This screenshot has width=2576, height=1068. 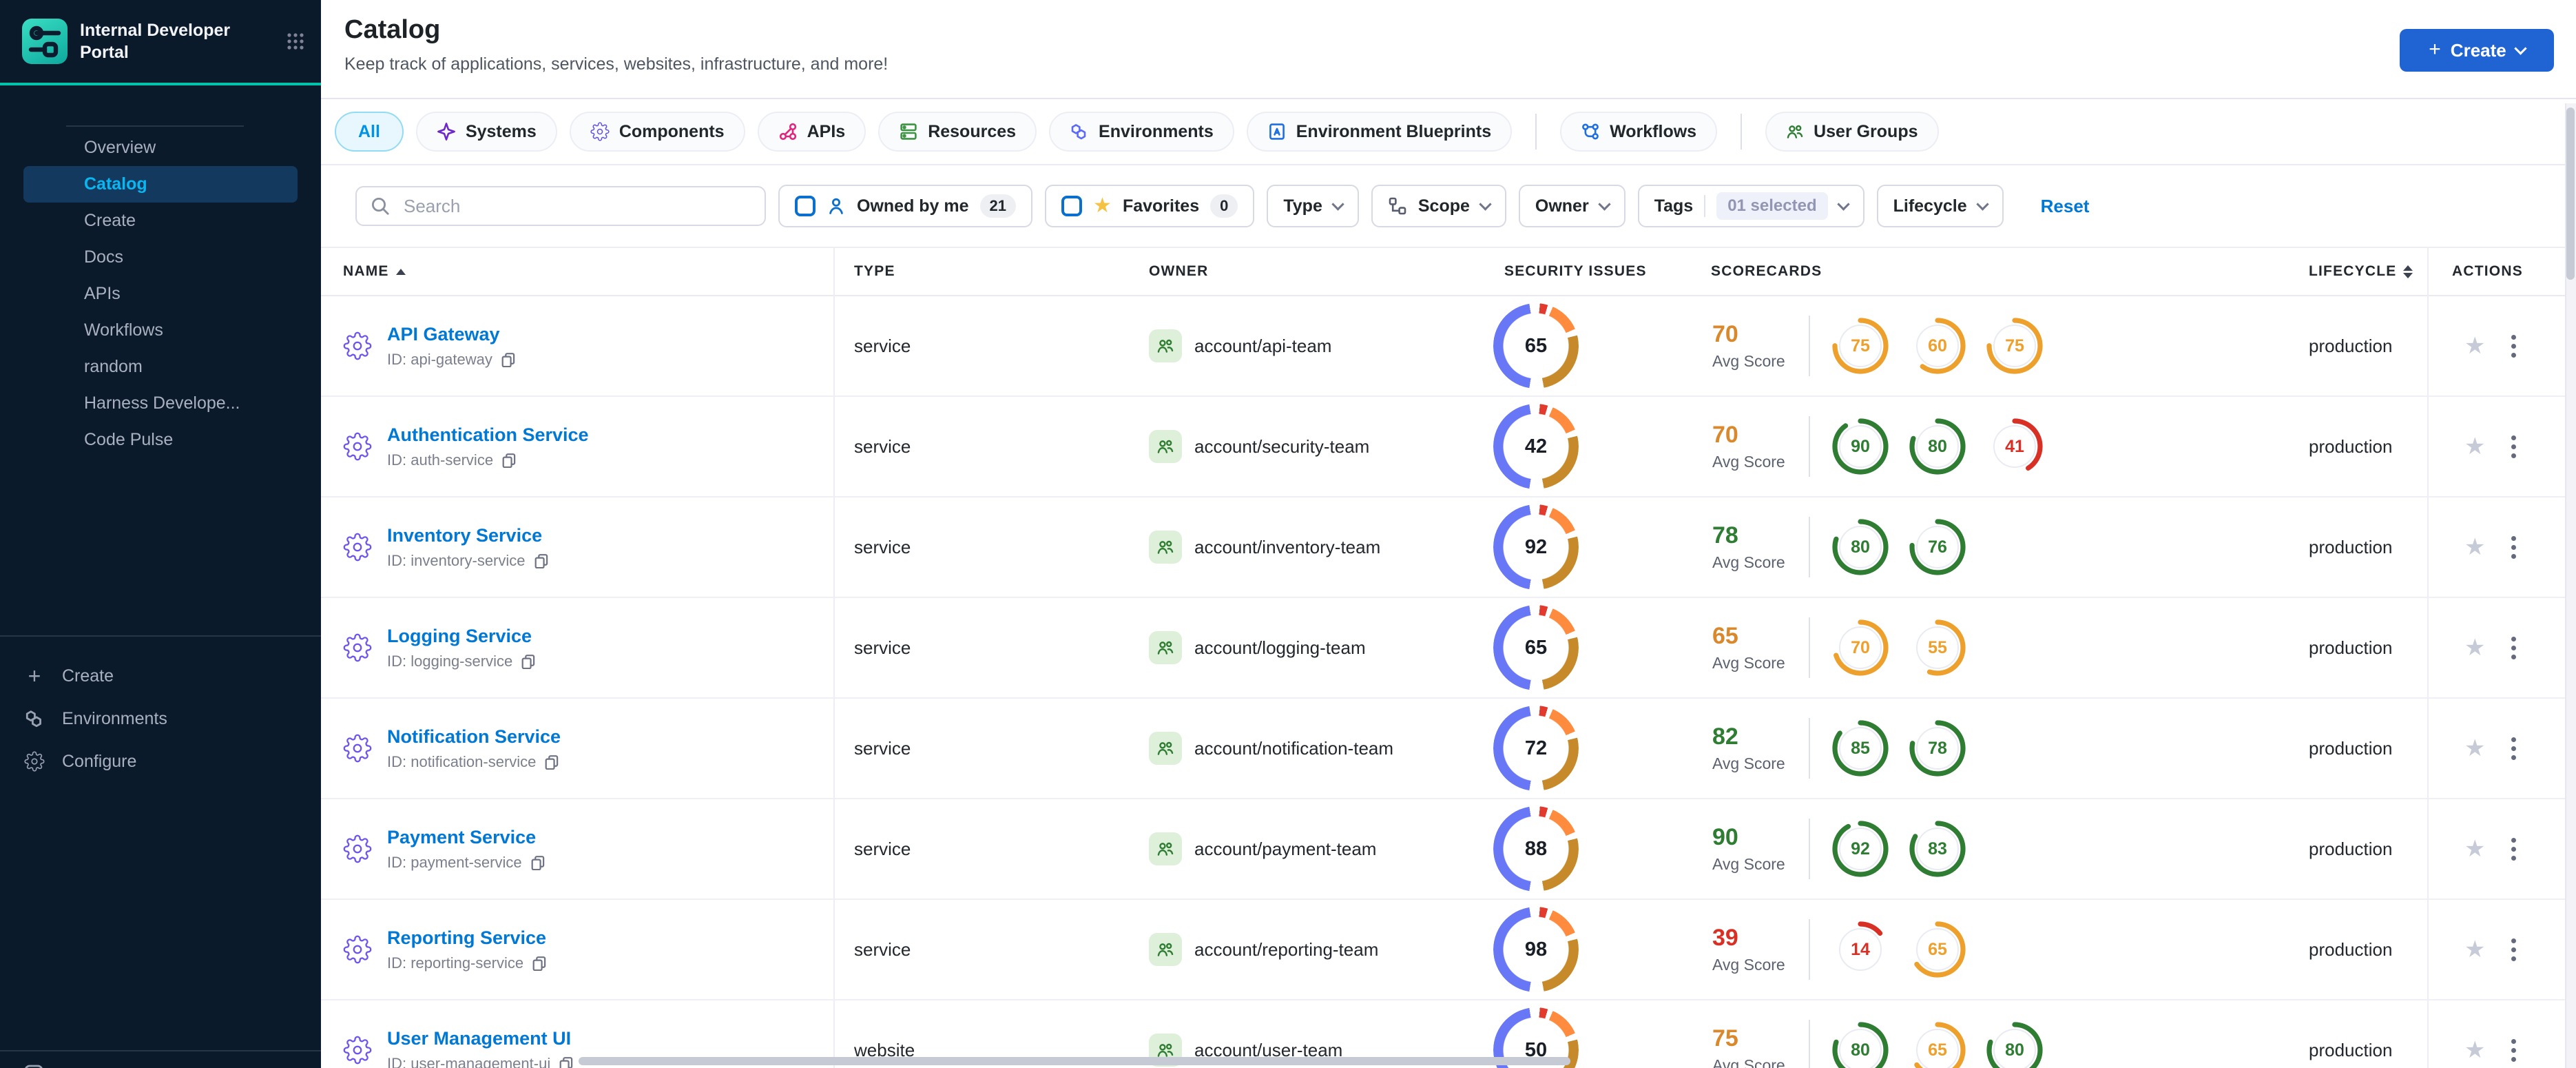 What do you see at coordinates (468, 536) in the screenshot?
I see `entity-name-link: Inventory Service` at bounding box center [468, 536].